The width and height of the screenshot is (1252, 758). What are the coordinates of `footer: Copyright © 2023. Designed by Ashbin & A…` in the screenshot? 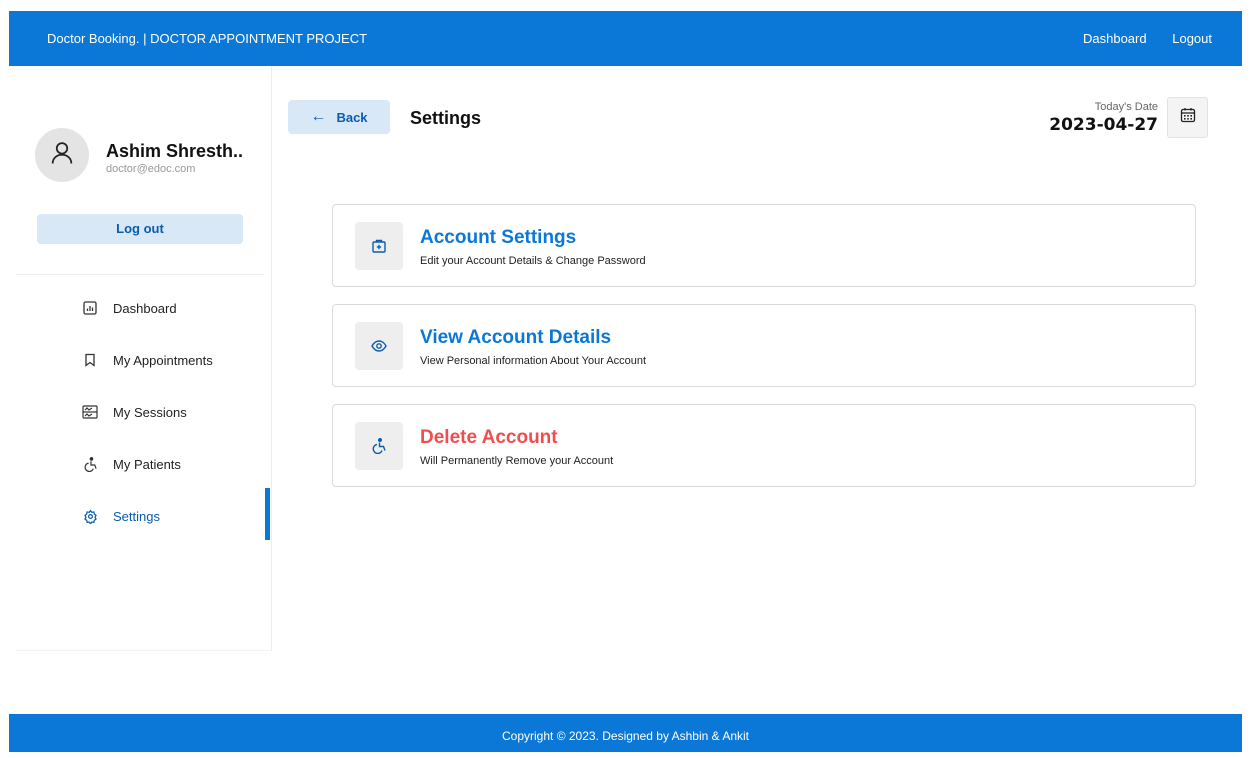 It's located at (625, 733).